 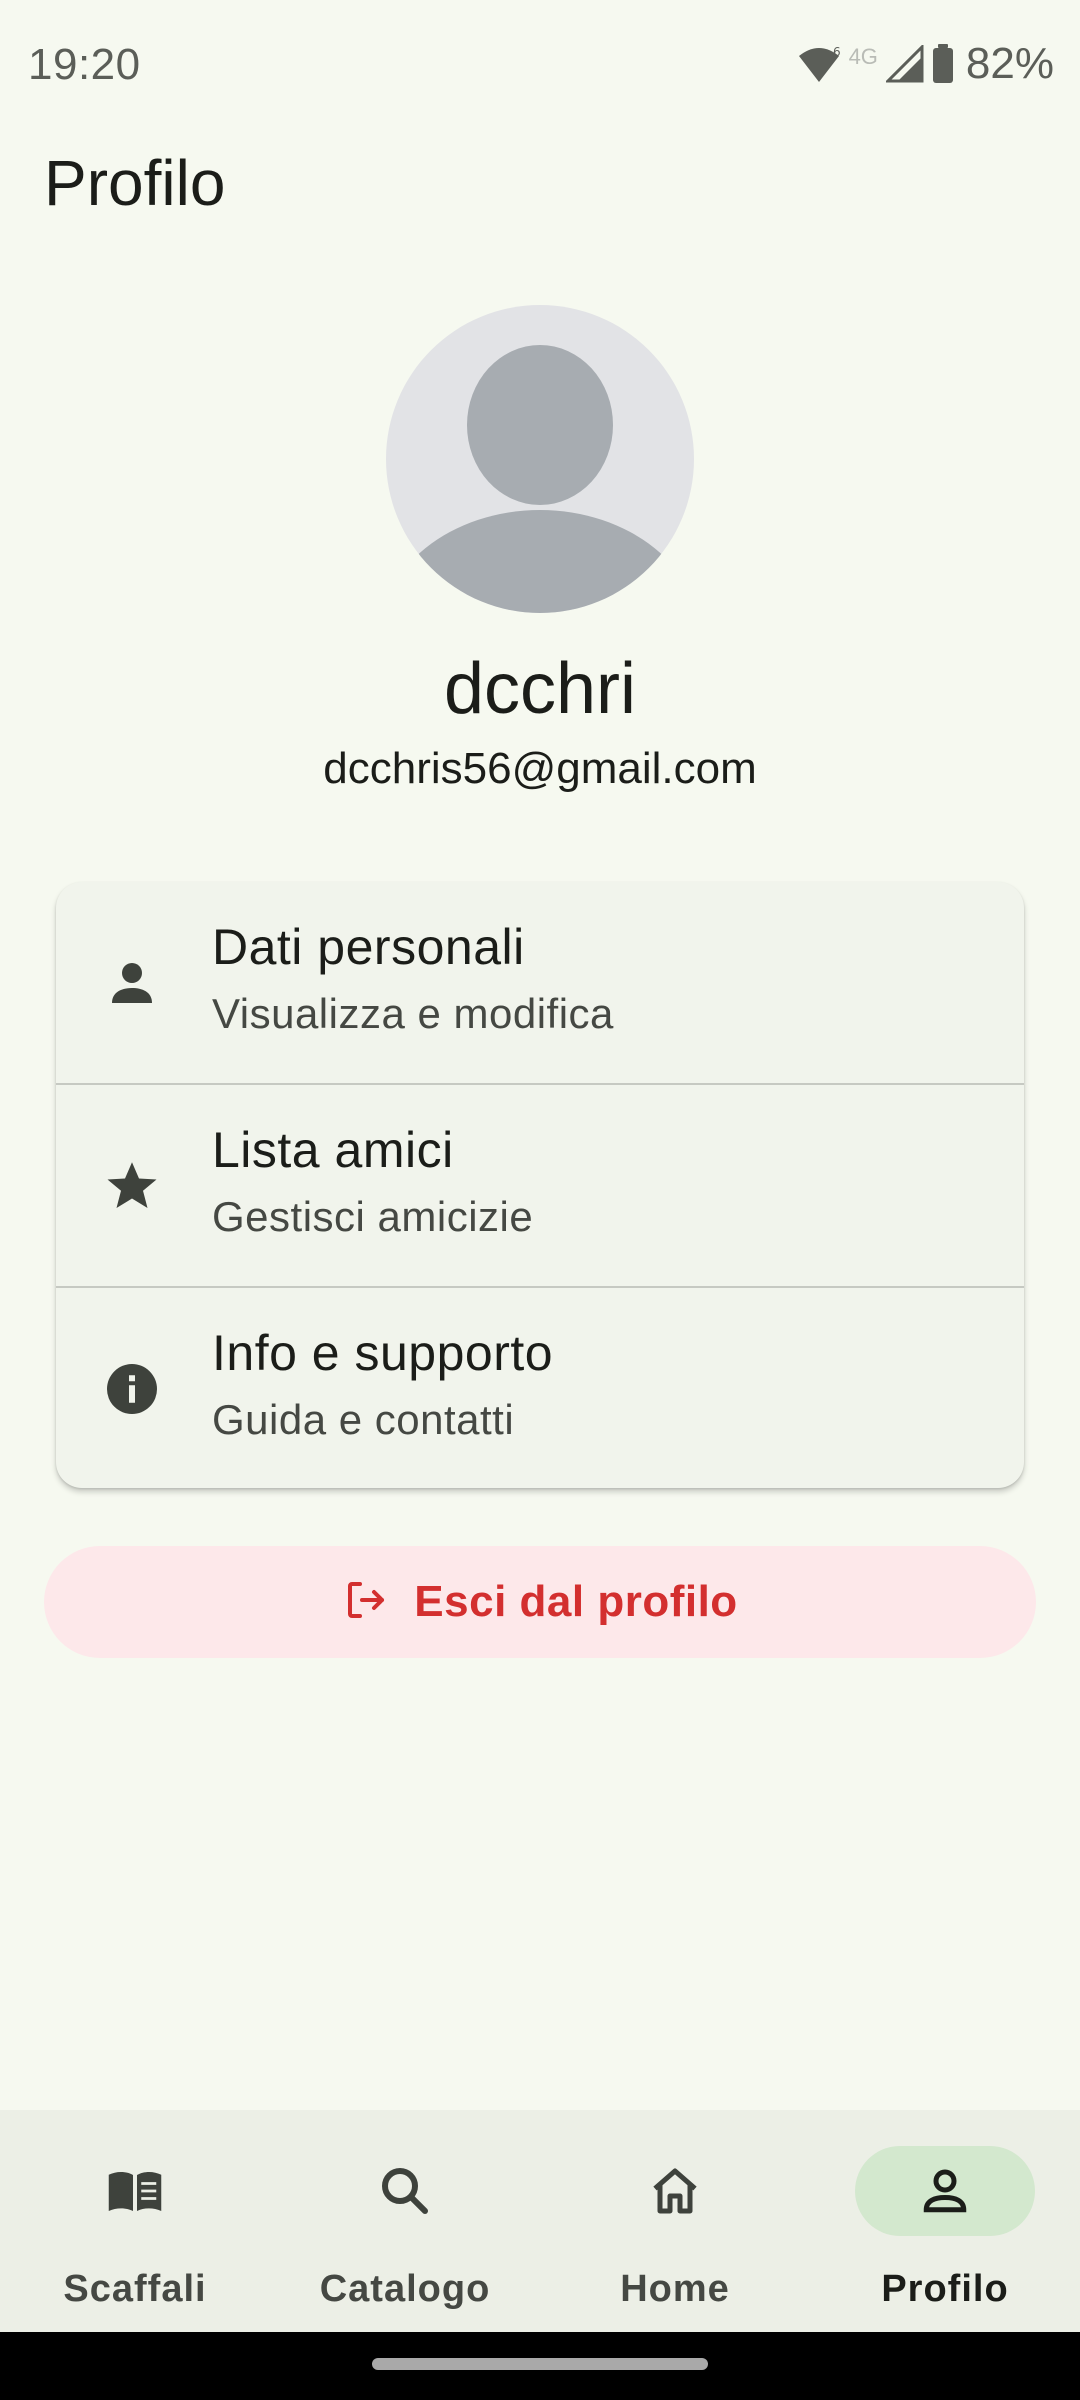 I want to click on menu-item-info-supporto: Info e supporto Guida e contatti, so click(x=540, y=1388).